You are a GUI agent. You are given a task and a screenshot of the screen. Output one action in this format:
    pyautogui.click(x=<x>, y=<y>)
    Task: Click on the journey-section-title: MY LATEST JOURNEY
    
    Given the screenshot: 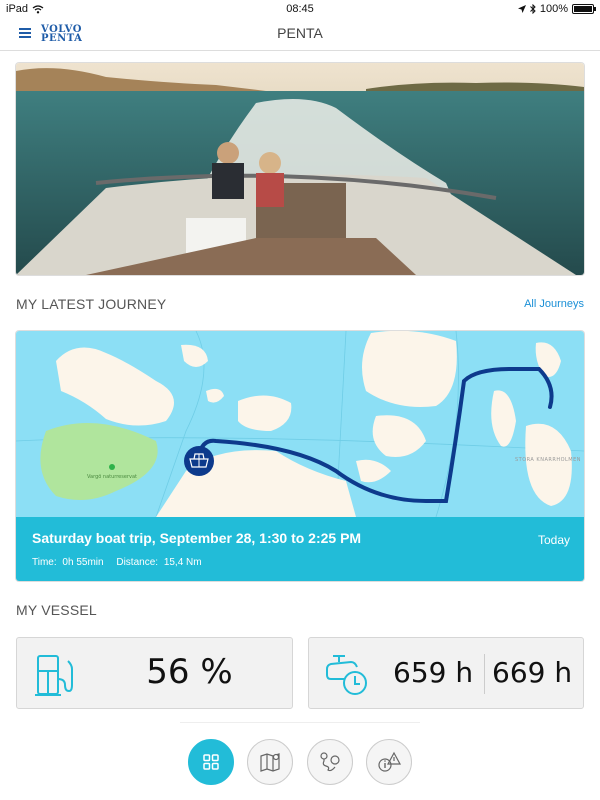 What is the action you would take?
    pyautogui.click(x=91, y=304)
    